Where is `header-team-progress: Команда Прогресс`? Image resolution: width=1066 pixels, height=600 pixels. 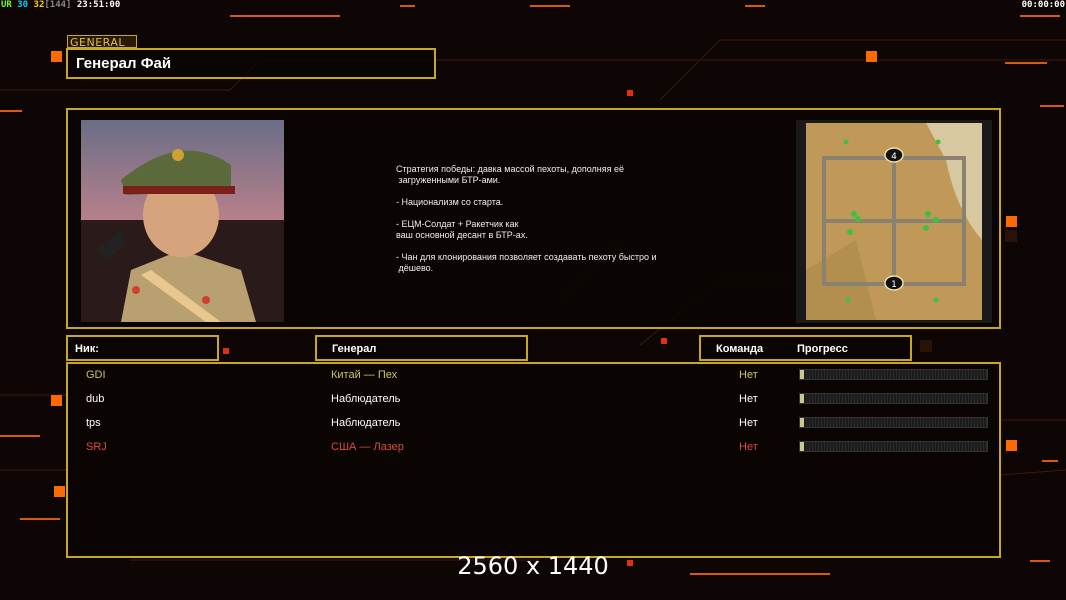 header-team-progress: Команда Прогресс is located at coordinates (805, 348).